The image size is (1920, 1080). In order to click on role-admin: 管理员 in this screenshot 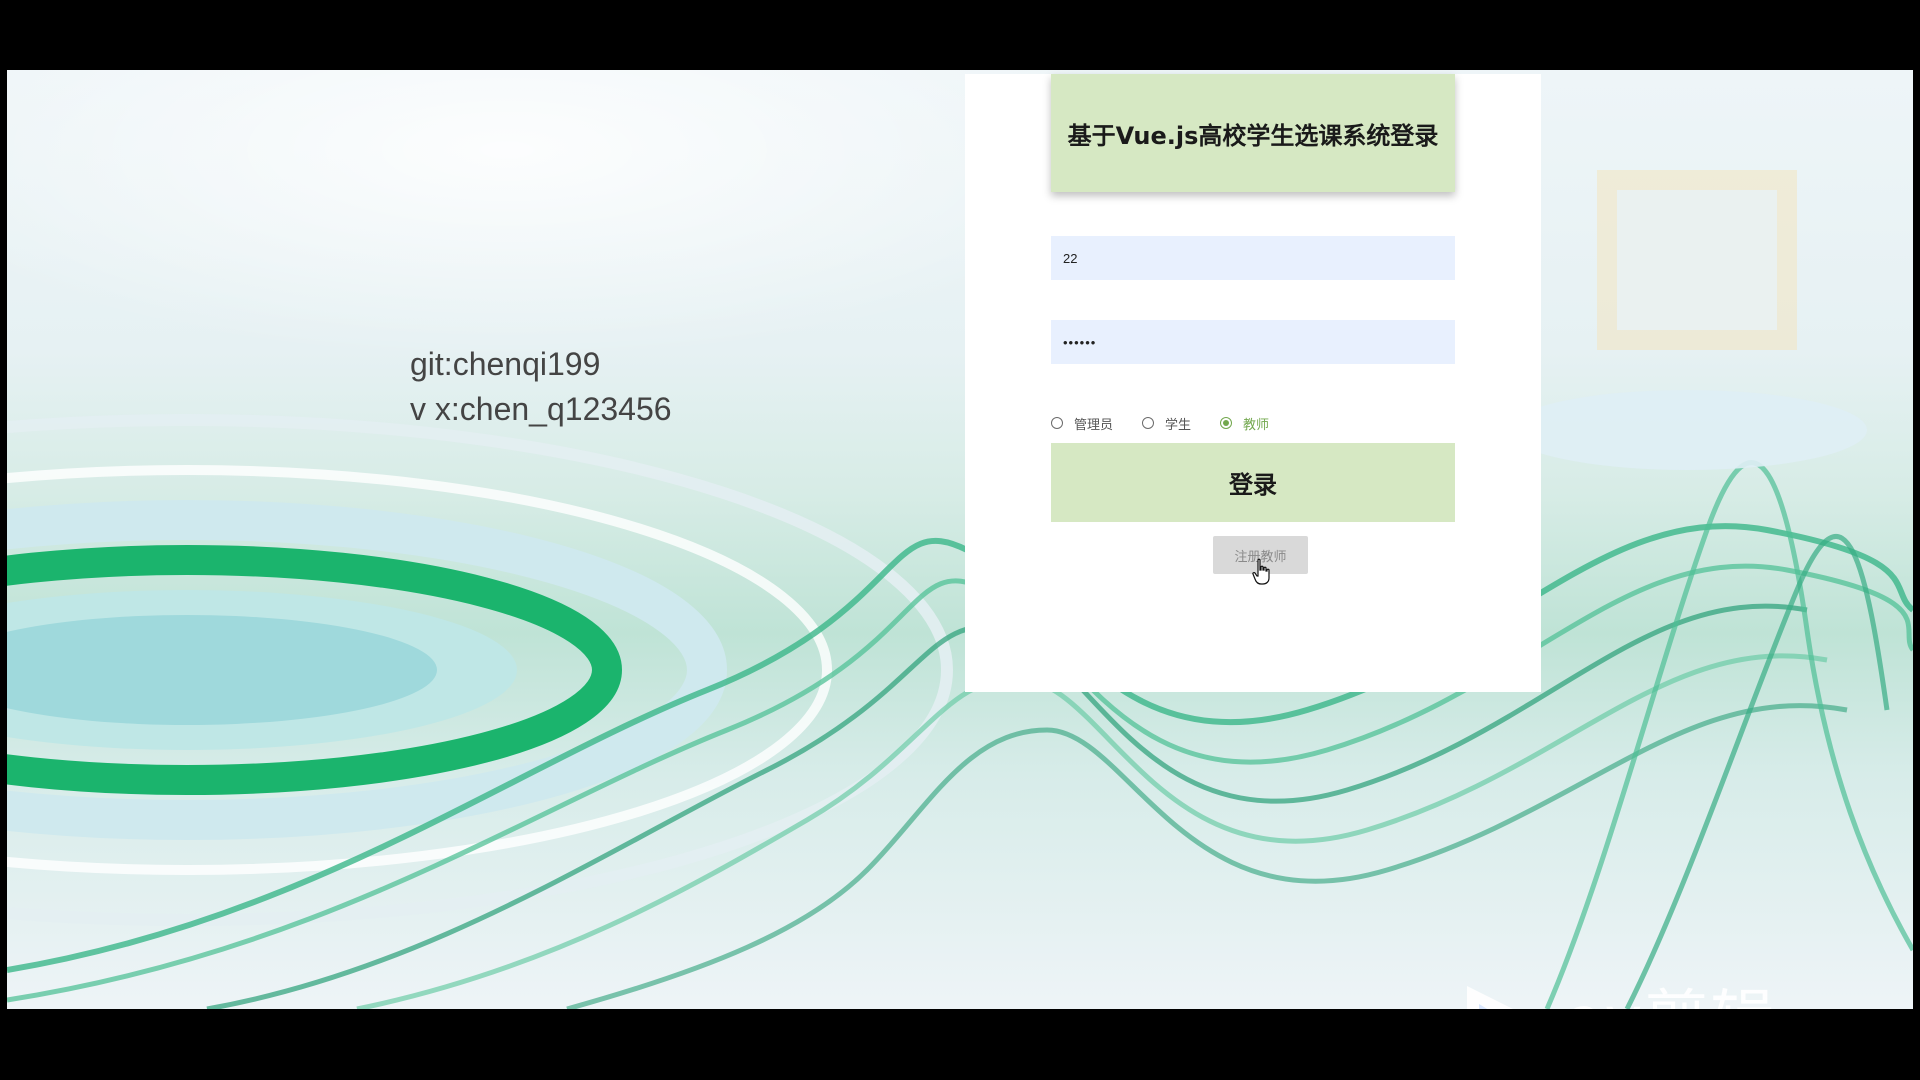, I will do `click(1082, 423)`.